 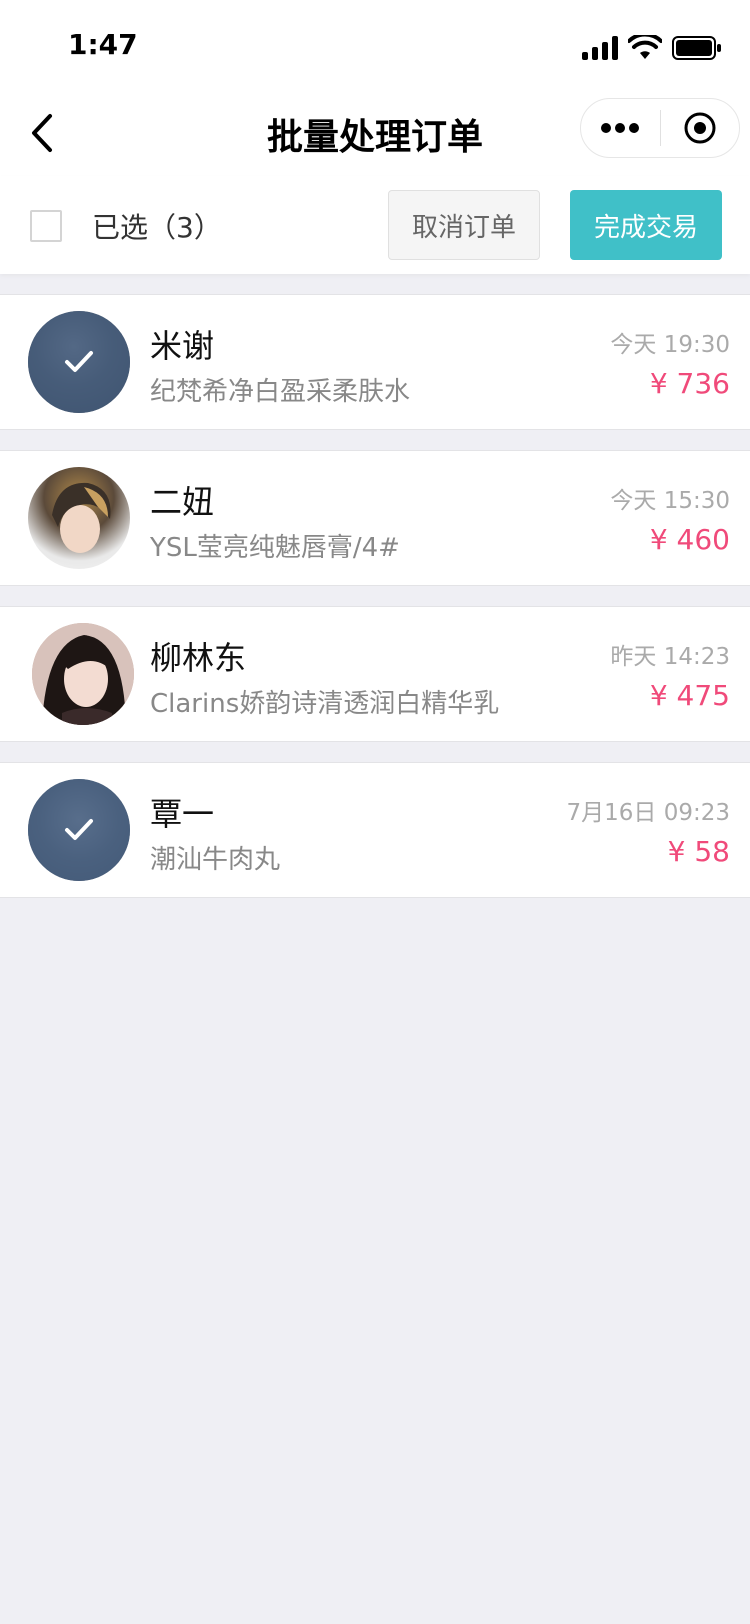 I want to click on customer-name: 米谢, so click(x=182, y=346).